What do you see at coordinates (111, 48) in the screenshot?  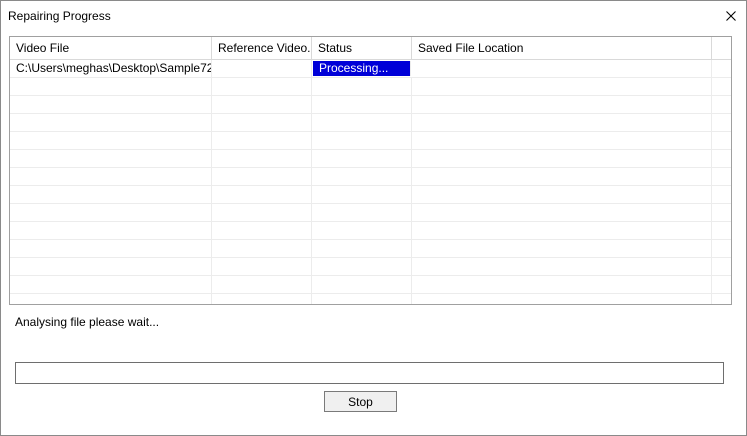 I see `column-header-video-file: Video File` at bounding box center [111, 48].